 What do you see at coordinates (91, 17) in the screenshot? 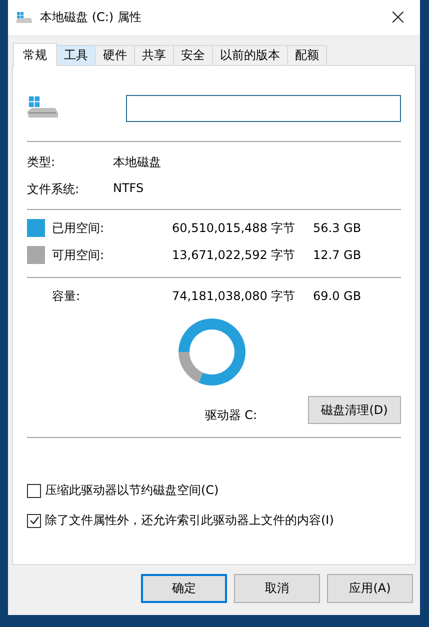
I see `window-title: 本地磁盘 (C:) 属性` at bounding box center [91, 17].